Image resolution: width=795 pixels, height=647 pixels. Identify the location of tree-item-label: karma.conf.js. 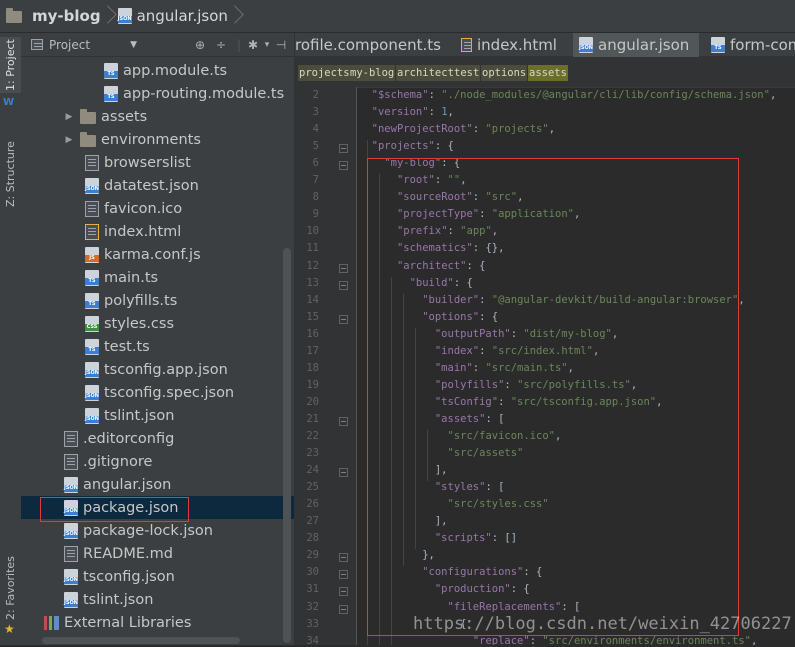
(152, 254).